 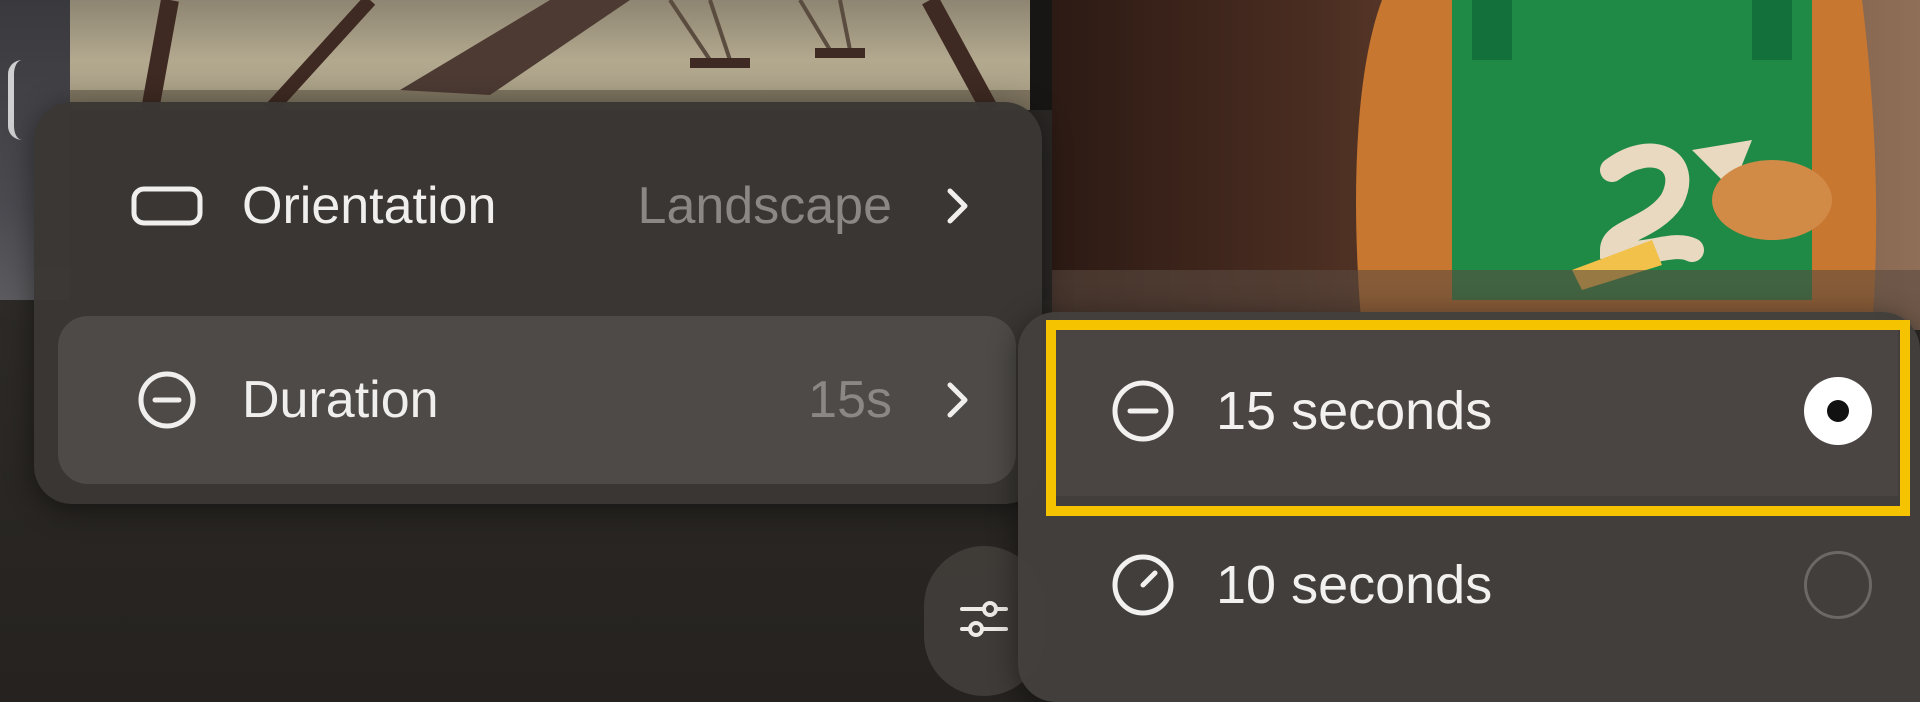 I want to click on orientation-label: Orientation, so click(x=369, y=206).